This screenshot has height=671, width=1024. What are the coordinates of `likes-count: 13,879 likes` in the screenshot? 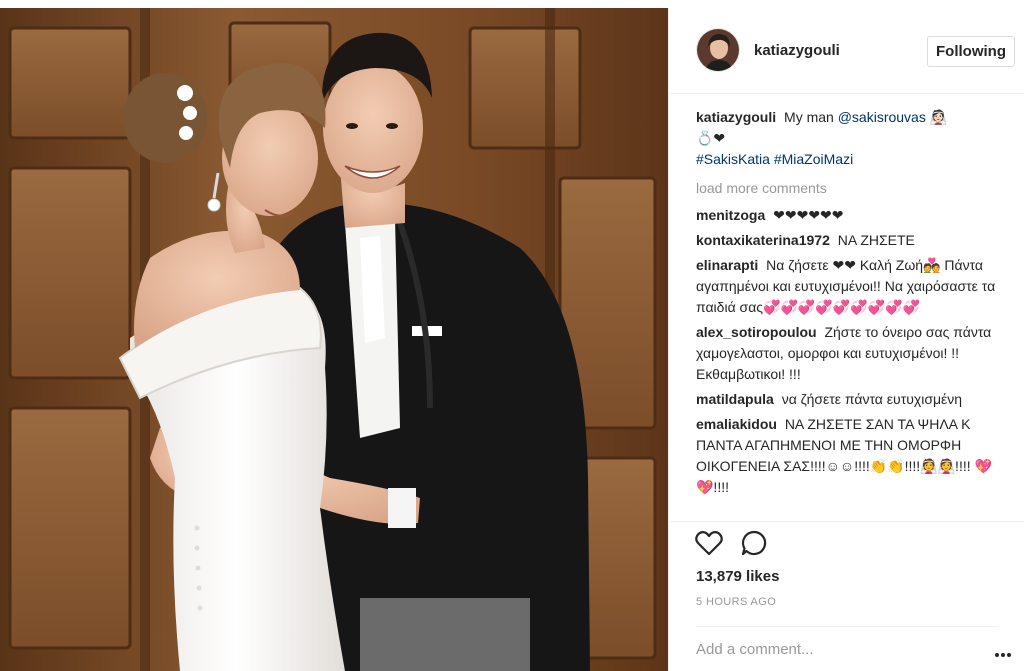 It's located at (737, 576).